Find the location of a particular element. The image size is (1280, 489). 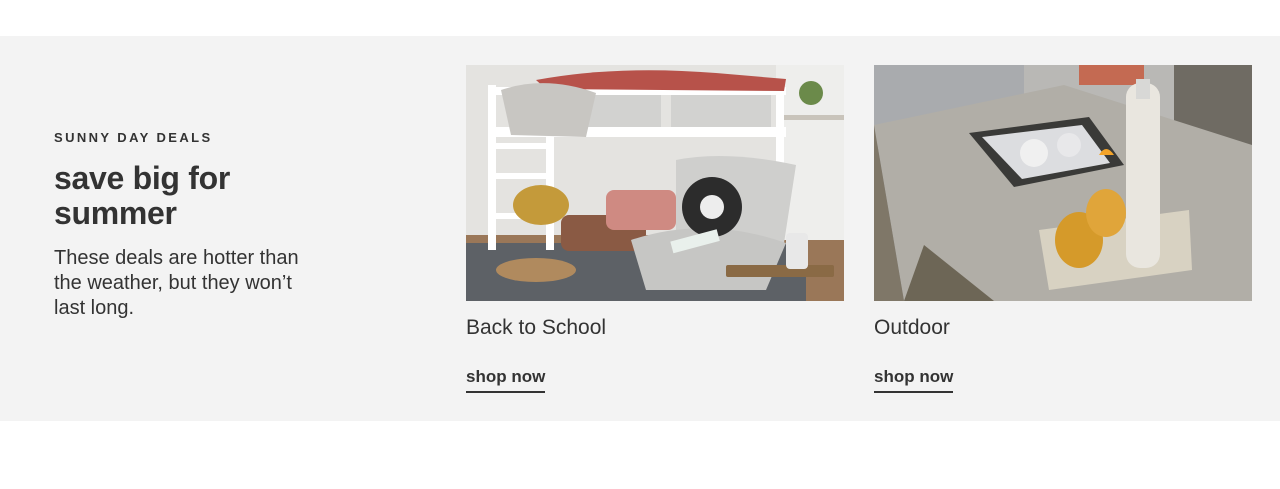

promo-eyebrow: SUNNY DAY DEALS is located at coordinates (133, 137).